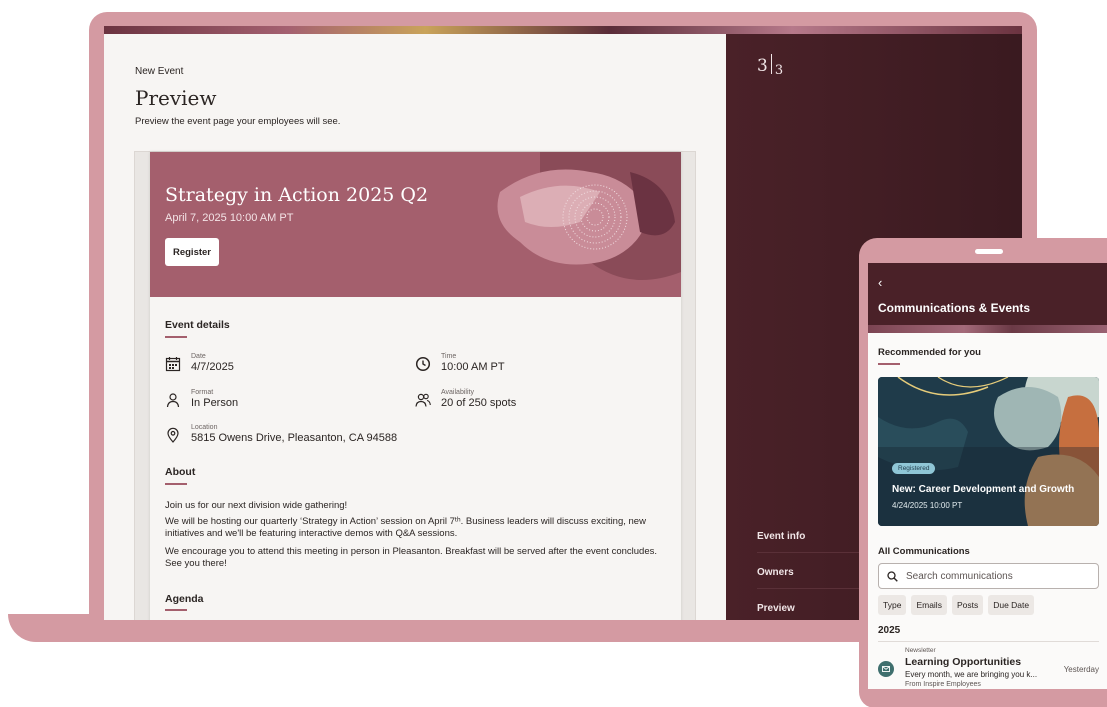 Image resolution: width=1107 pixels, height=707 pixels. Describe the element at coordinates (173, 364) in the screenshot. I see `calendar-icon` at that location.